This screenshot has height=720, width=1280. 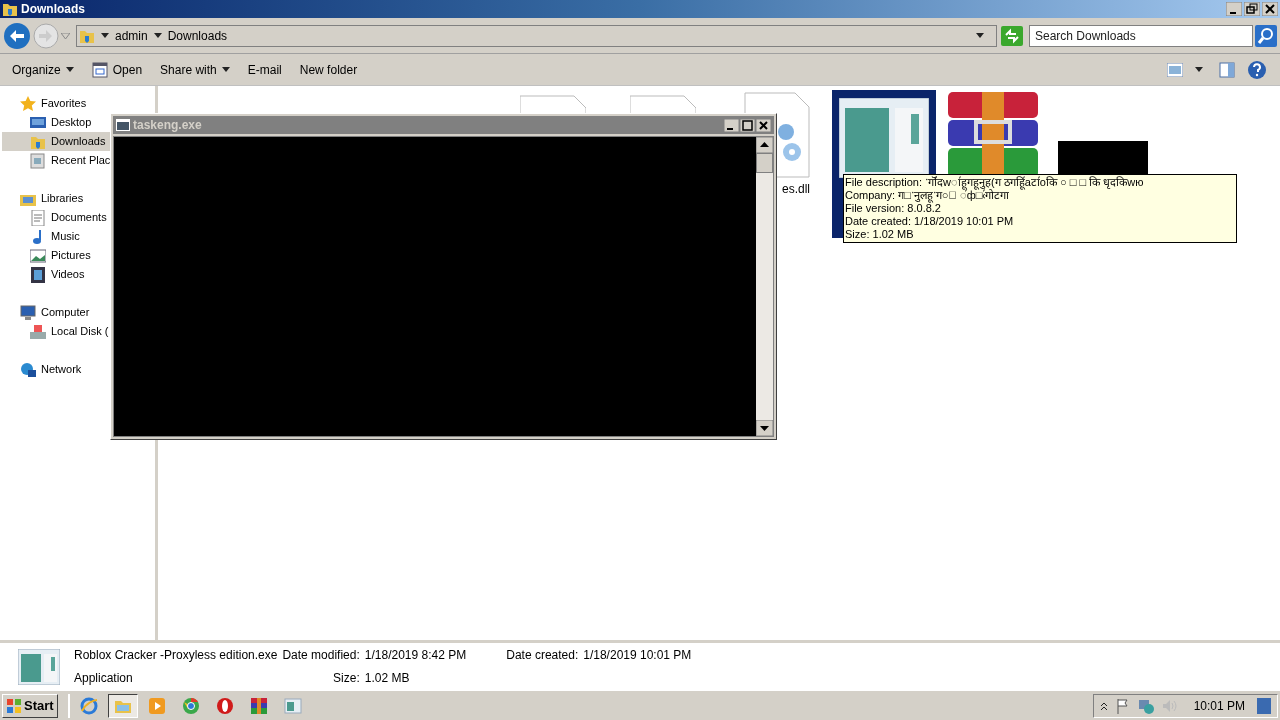 What do you see at coordinates (346, 678) in the screenshot?
I see `field-label: Size:` at bounding box center [346, 678].